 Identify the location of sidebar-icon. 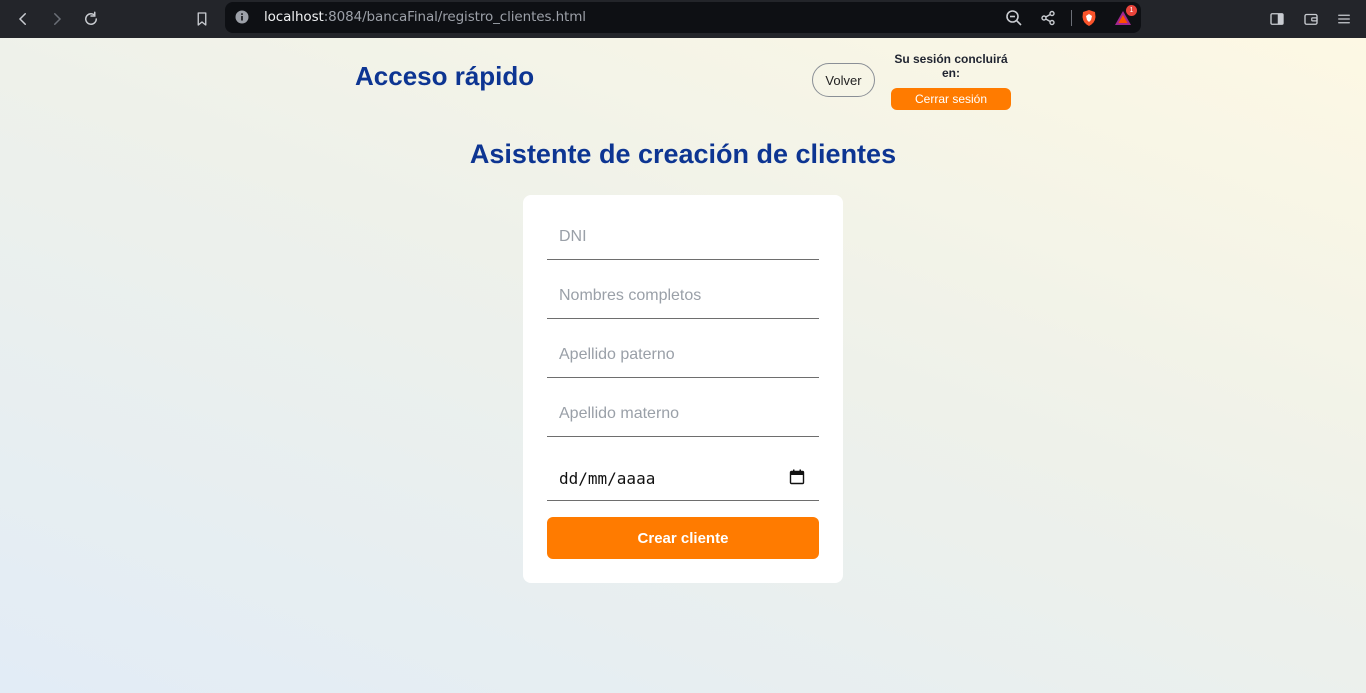
(1277, 19).